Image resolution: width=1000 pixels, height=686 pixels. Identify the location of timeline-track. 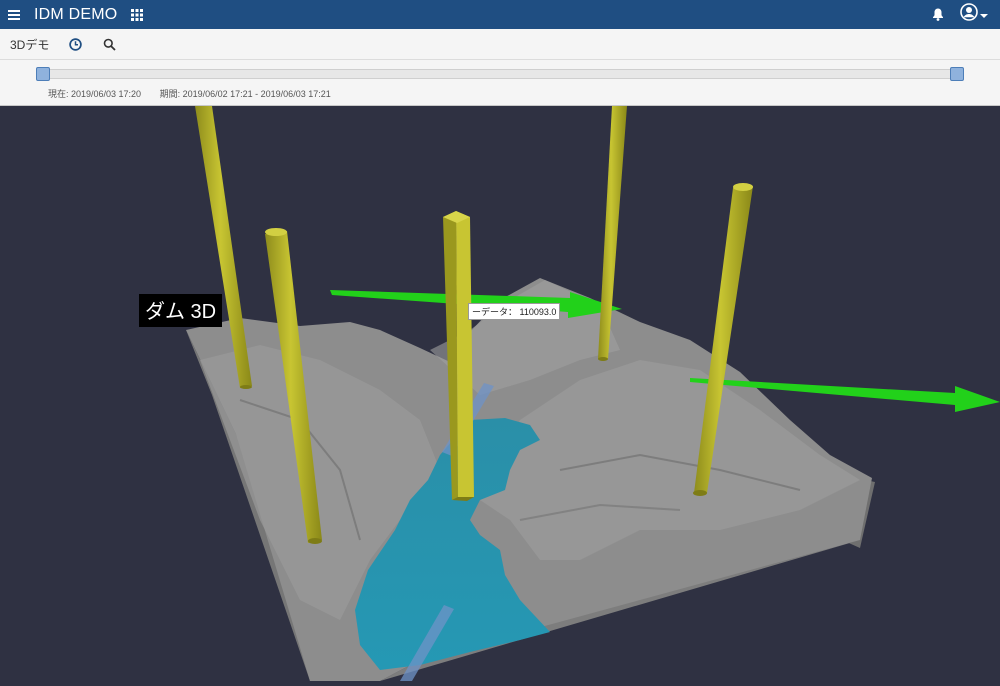
(499, 74).